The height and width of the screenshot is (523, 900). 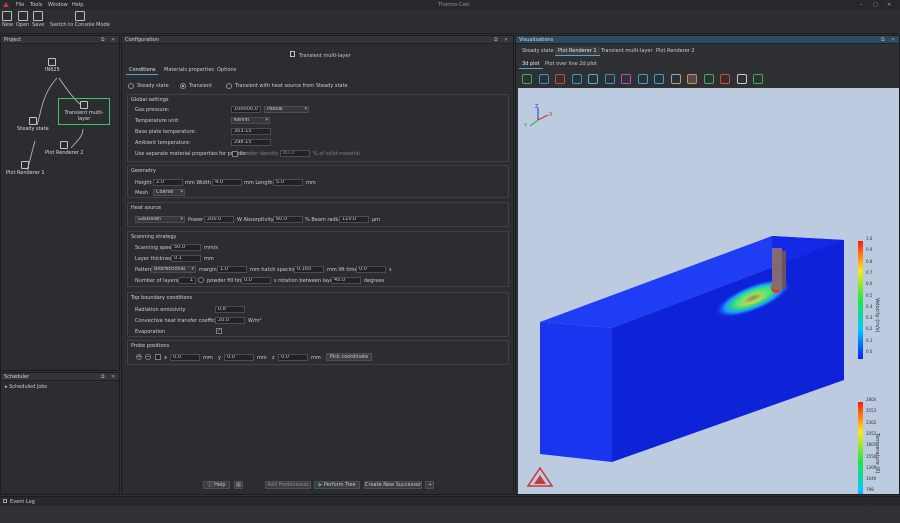 I want to click on project-node-in625: IN625, so click(x=52, y=65).